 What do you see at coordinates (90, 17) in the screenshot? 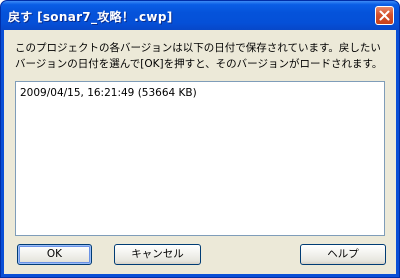
I see `window-title: 戻す [sonar7_攻略！.cwp]` at bounding box center [90, 17].